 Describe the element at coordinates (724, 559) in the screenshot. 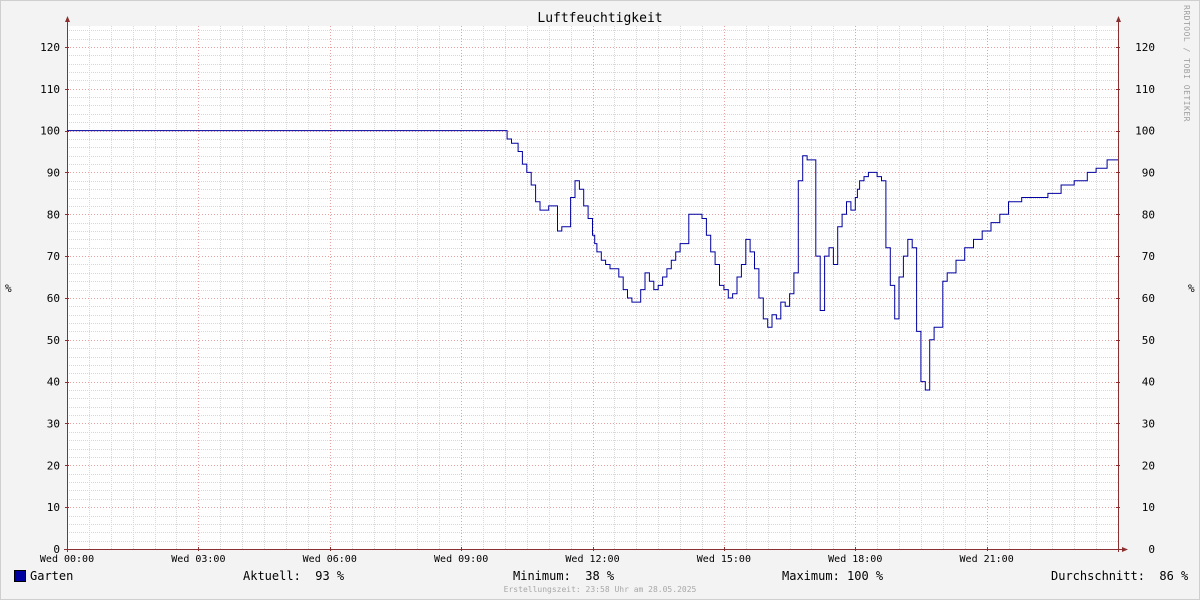

I see `x-tick-label: Wed 15:00` at that location.